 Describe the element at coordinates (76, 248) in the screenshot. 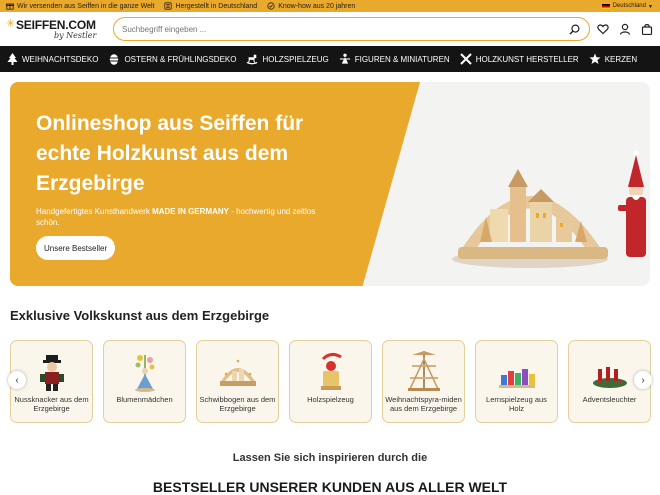

I see `bestseller-button: Unsere Bestseller` at that location.